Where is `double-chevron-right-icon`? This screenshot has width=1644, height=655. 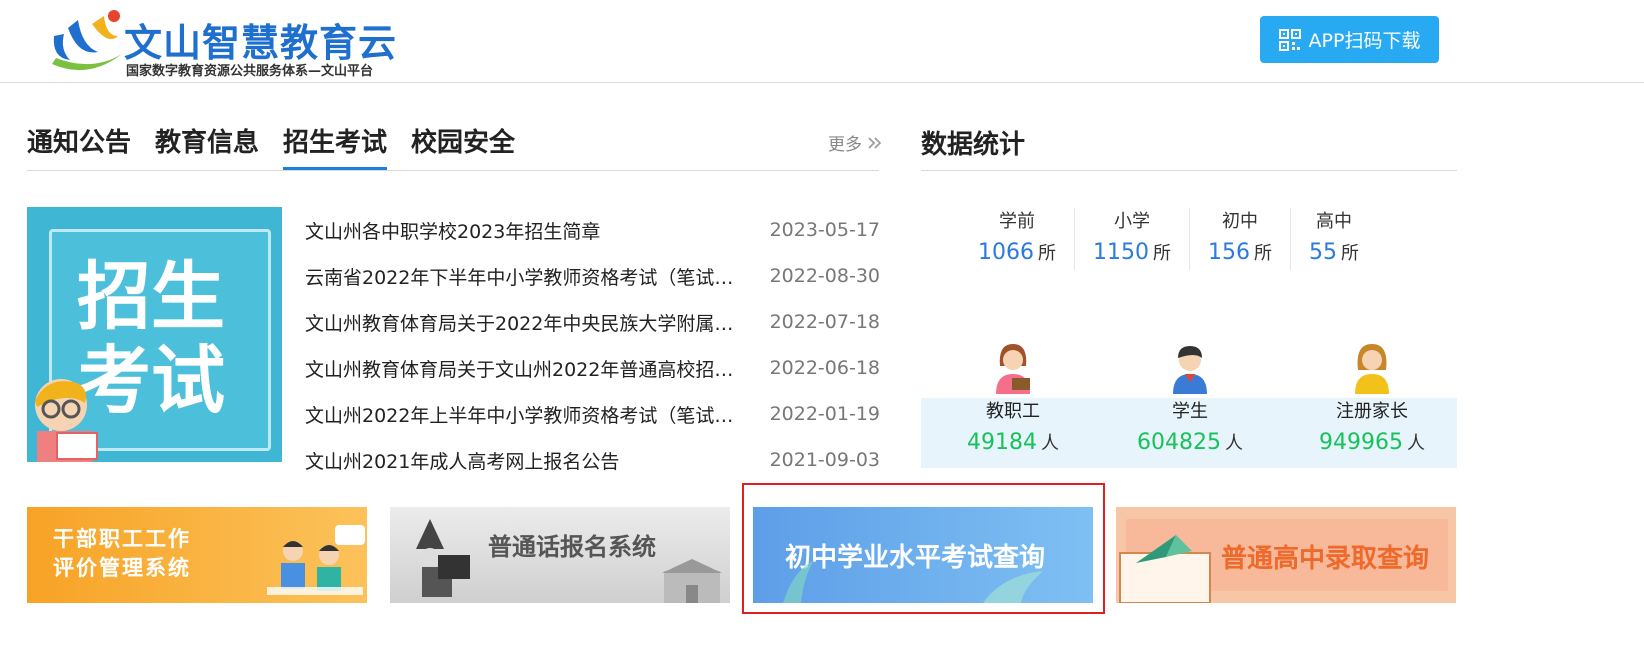
double-chevron-right-icon is located at coordinates (875, 143).